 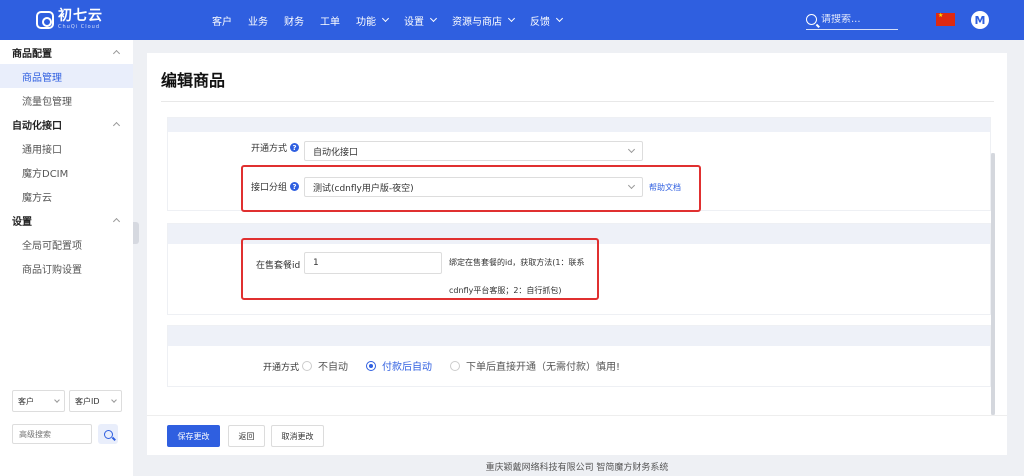 I want to click on save-button: 保存更改, so click(x=193, y=436).